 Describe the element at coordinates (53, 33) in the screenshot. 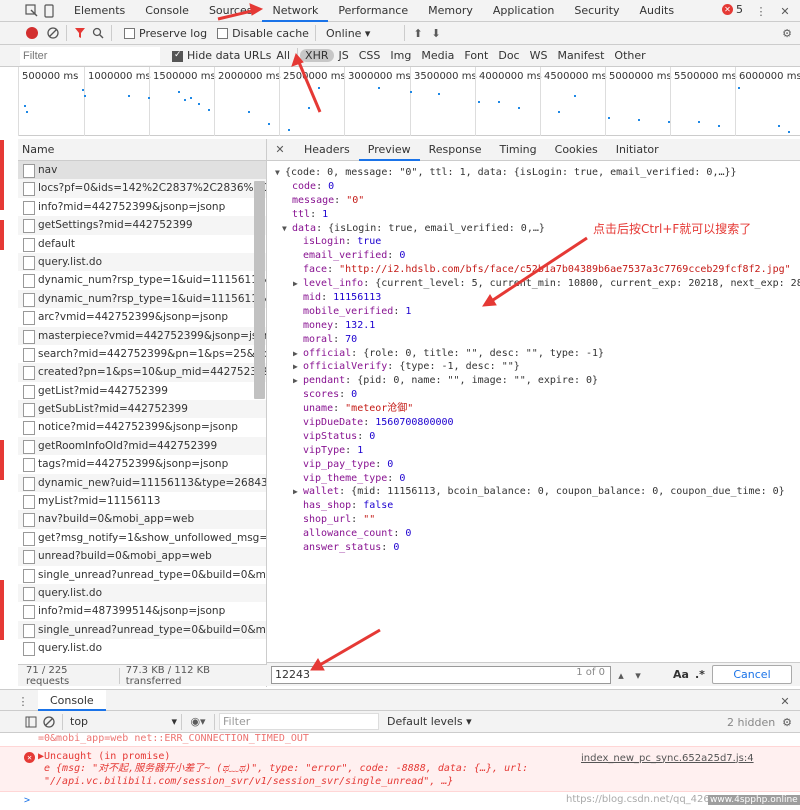

I see `clear-icon` at that location.